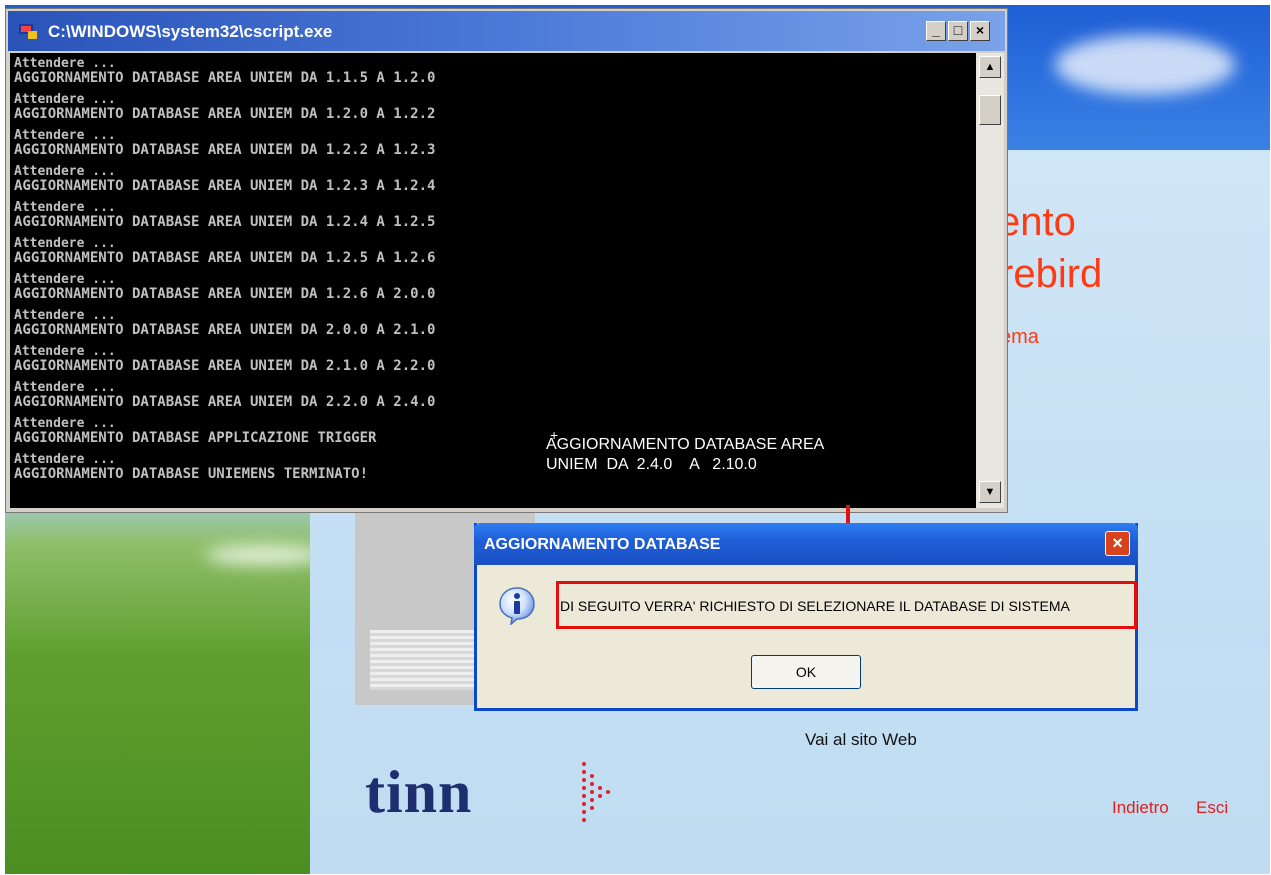 Image resolution: width=1271 pixels, height=875 pixels. I want to click on console-scrollbar: ▲ ▼, so click(990, 280).